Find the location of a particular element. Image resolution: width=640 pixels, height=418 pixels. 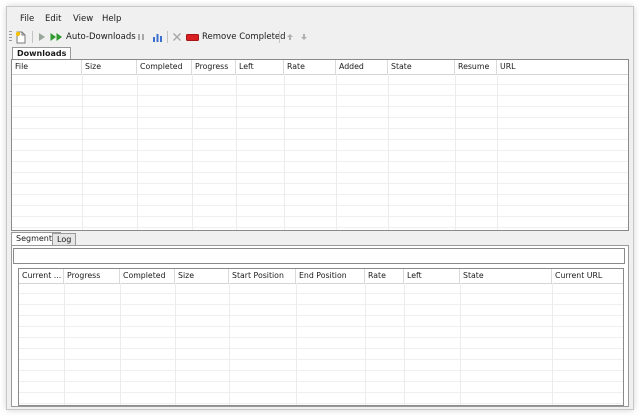

remove-completed-button: Remove Completed is located at coordinates (236, 37).